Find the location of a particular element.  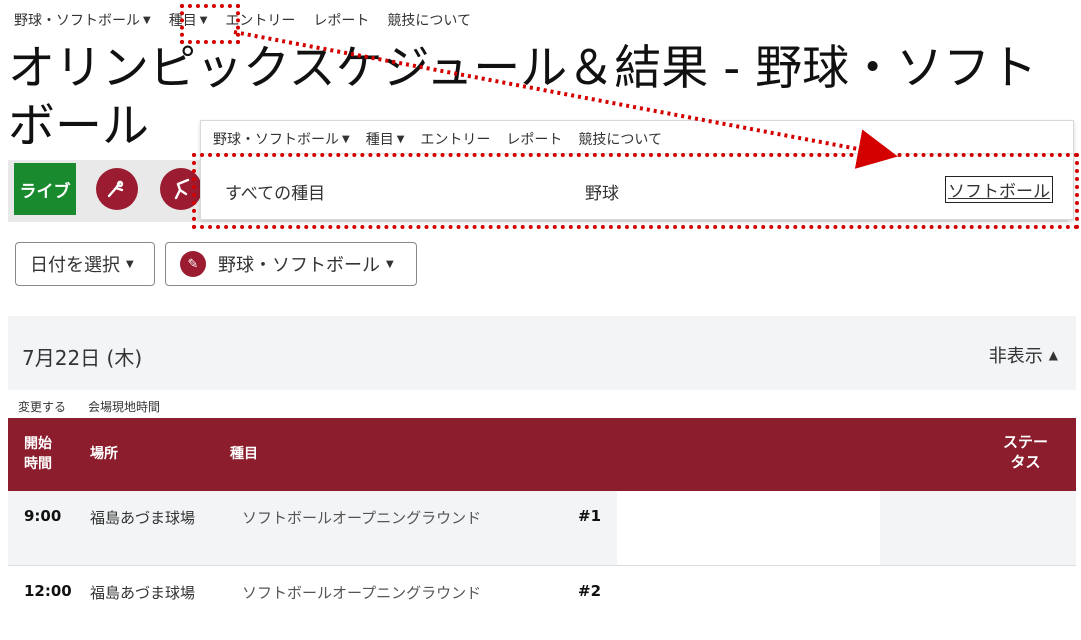

sport-select: ✎ 野球・ソフトボール ▼ is located at coordinates (291, 264).